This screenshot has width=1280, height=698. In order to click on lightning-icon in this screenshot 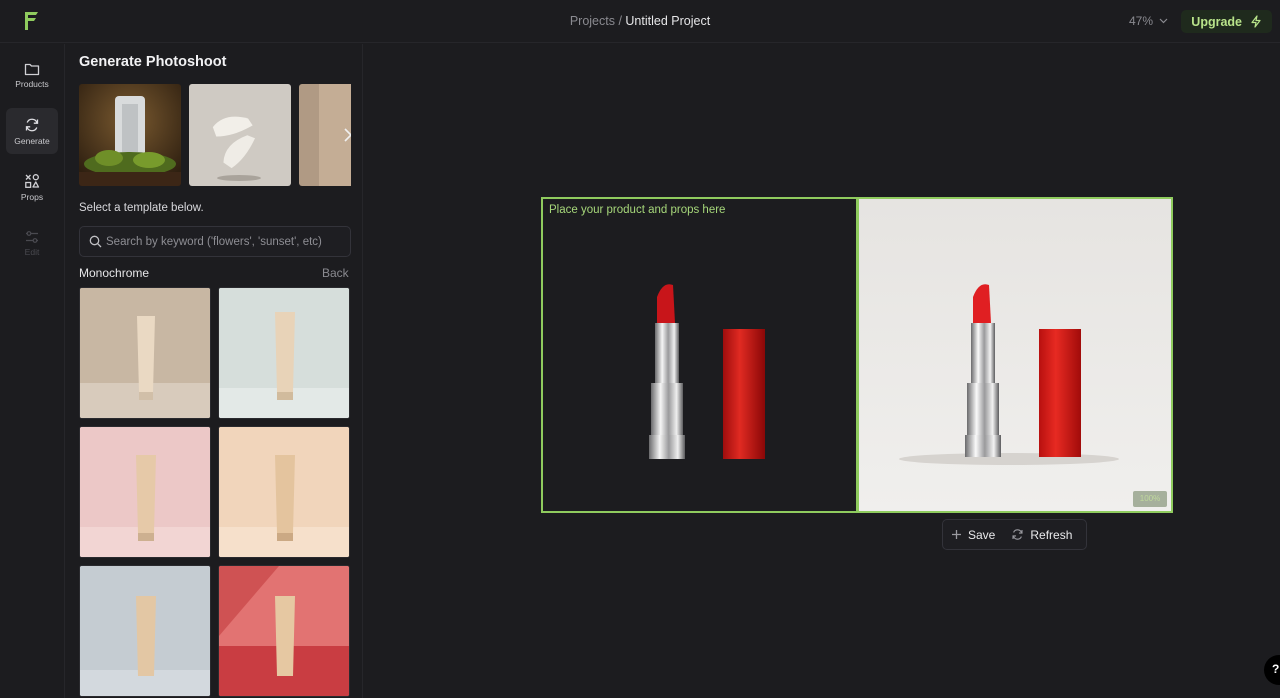, I will do `click(1256, 21)`.